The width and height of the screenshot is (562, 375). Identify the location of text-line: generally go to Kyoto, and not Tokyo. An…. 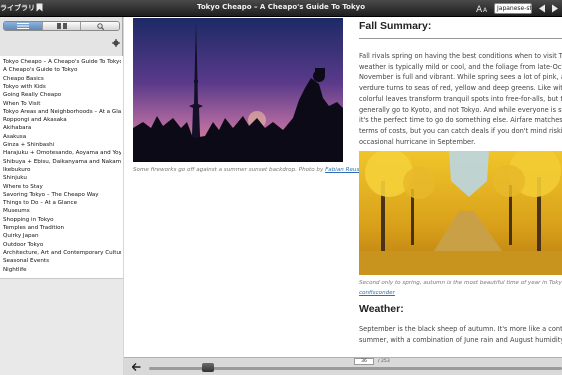
(460, 109).